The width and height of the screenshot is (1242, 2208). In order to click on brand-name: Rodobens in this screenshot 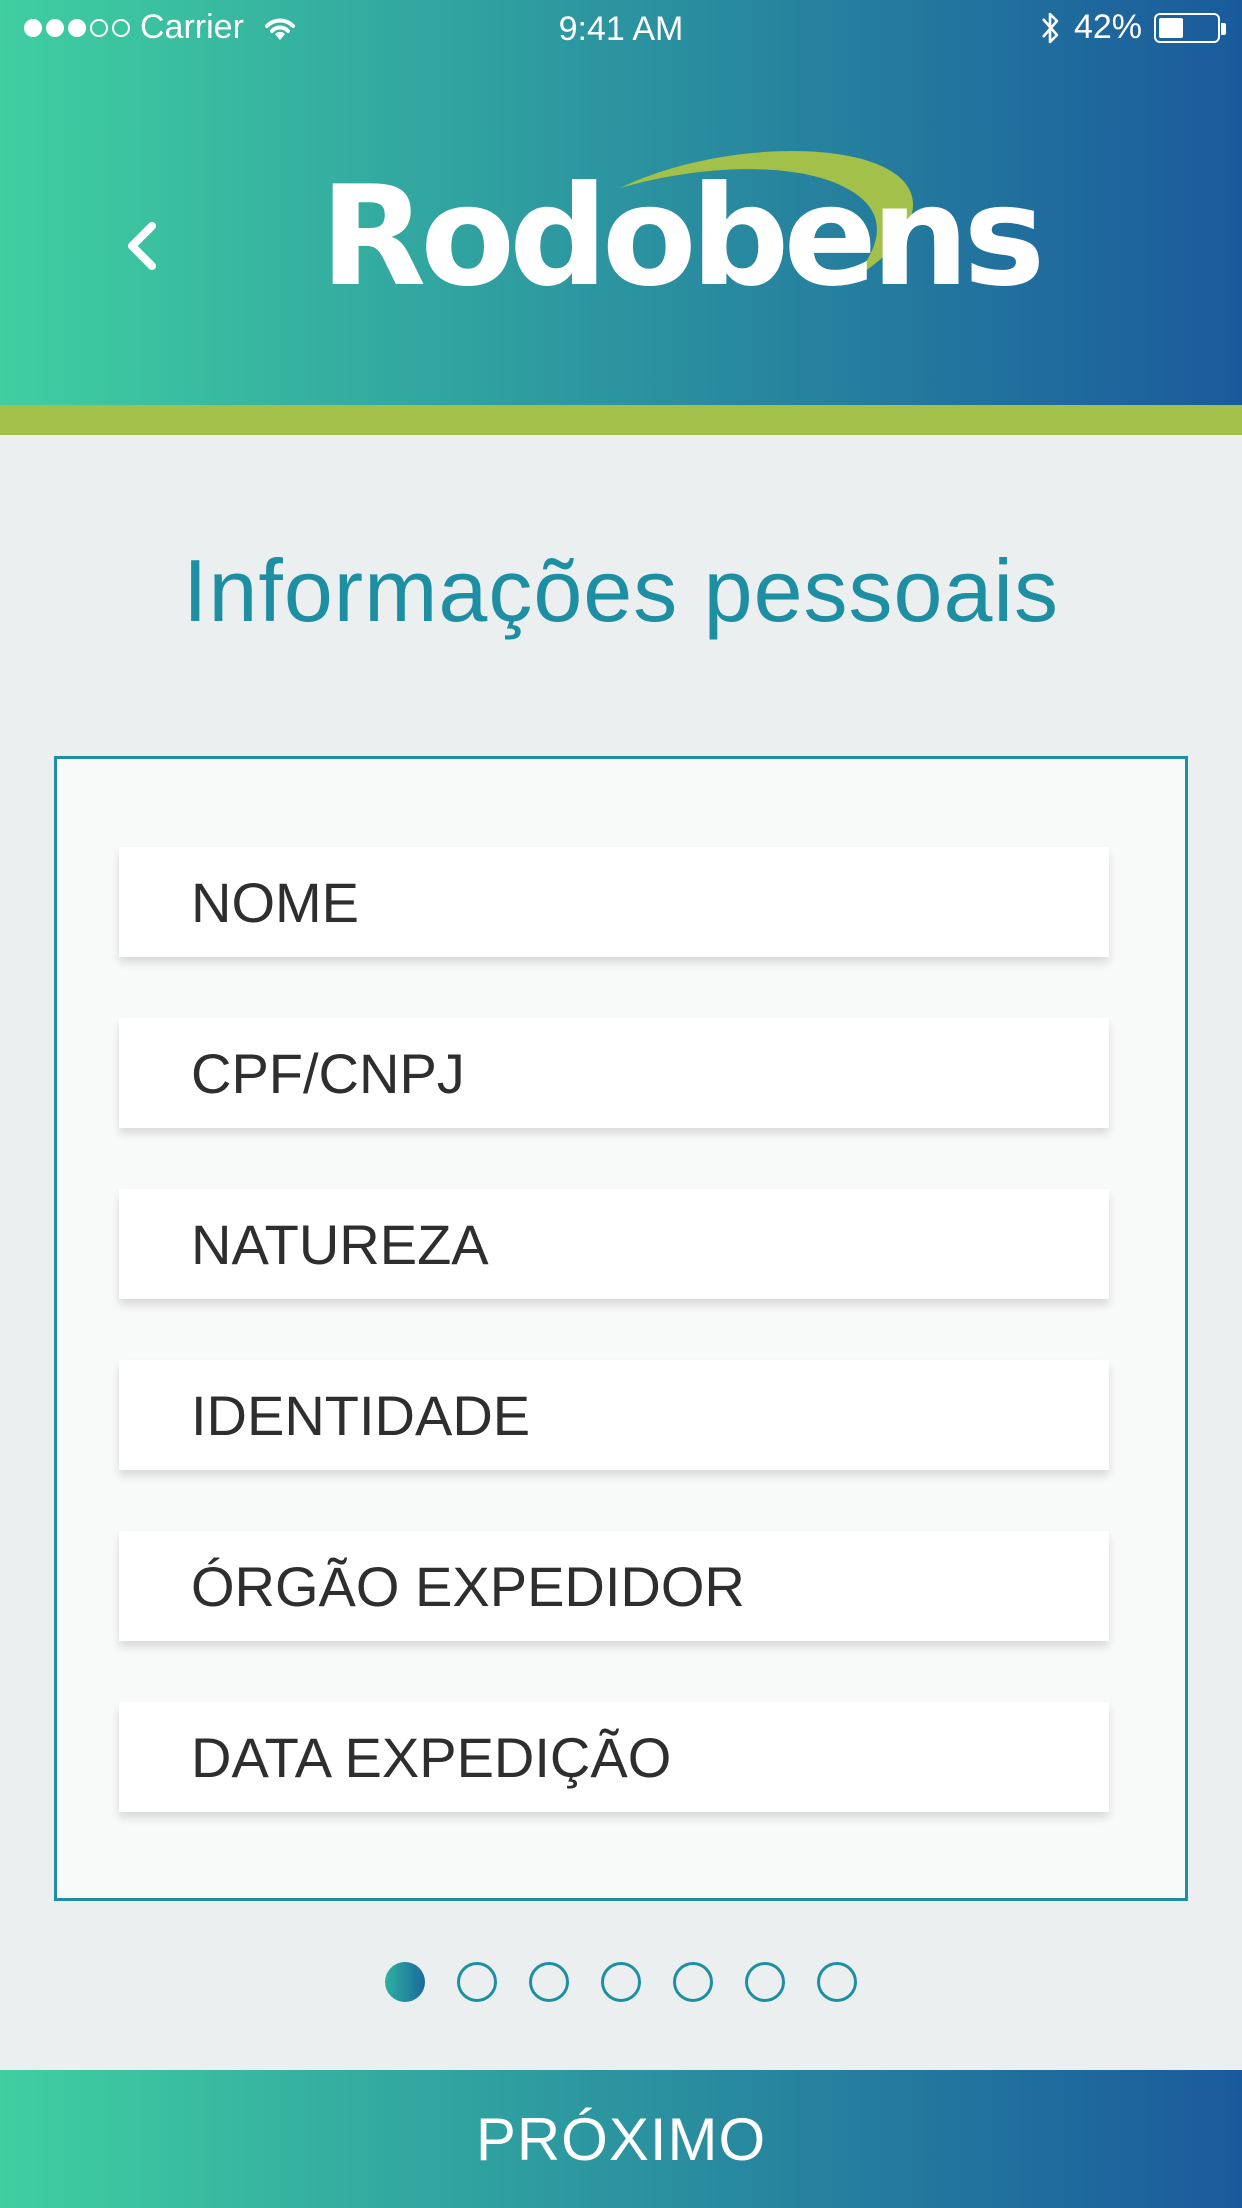, I will do `click(682, 236)`.